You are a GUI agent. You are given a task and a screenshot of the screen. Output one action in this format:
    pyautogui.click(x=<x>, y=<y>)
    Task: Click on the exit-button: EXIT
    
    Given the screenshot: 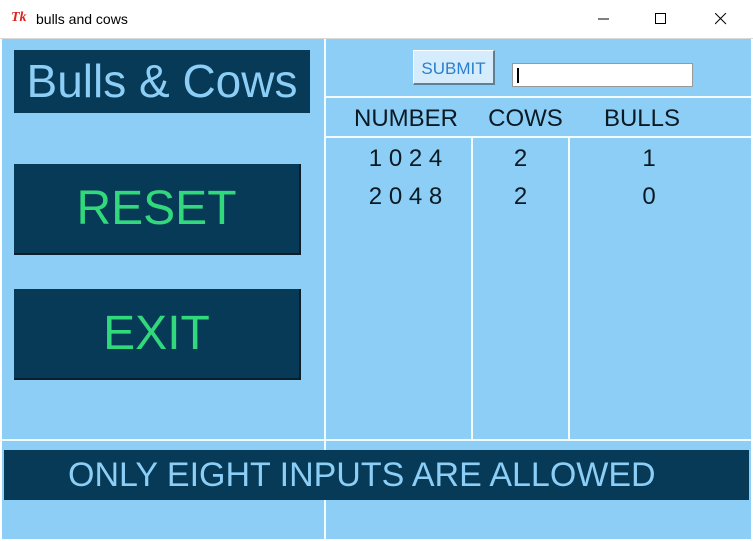 What is the action you would take?
    pyautogui.click(x=157, y=334)
    